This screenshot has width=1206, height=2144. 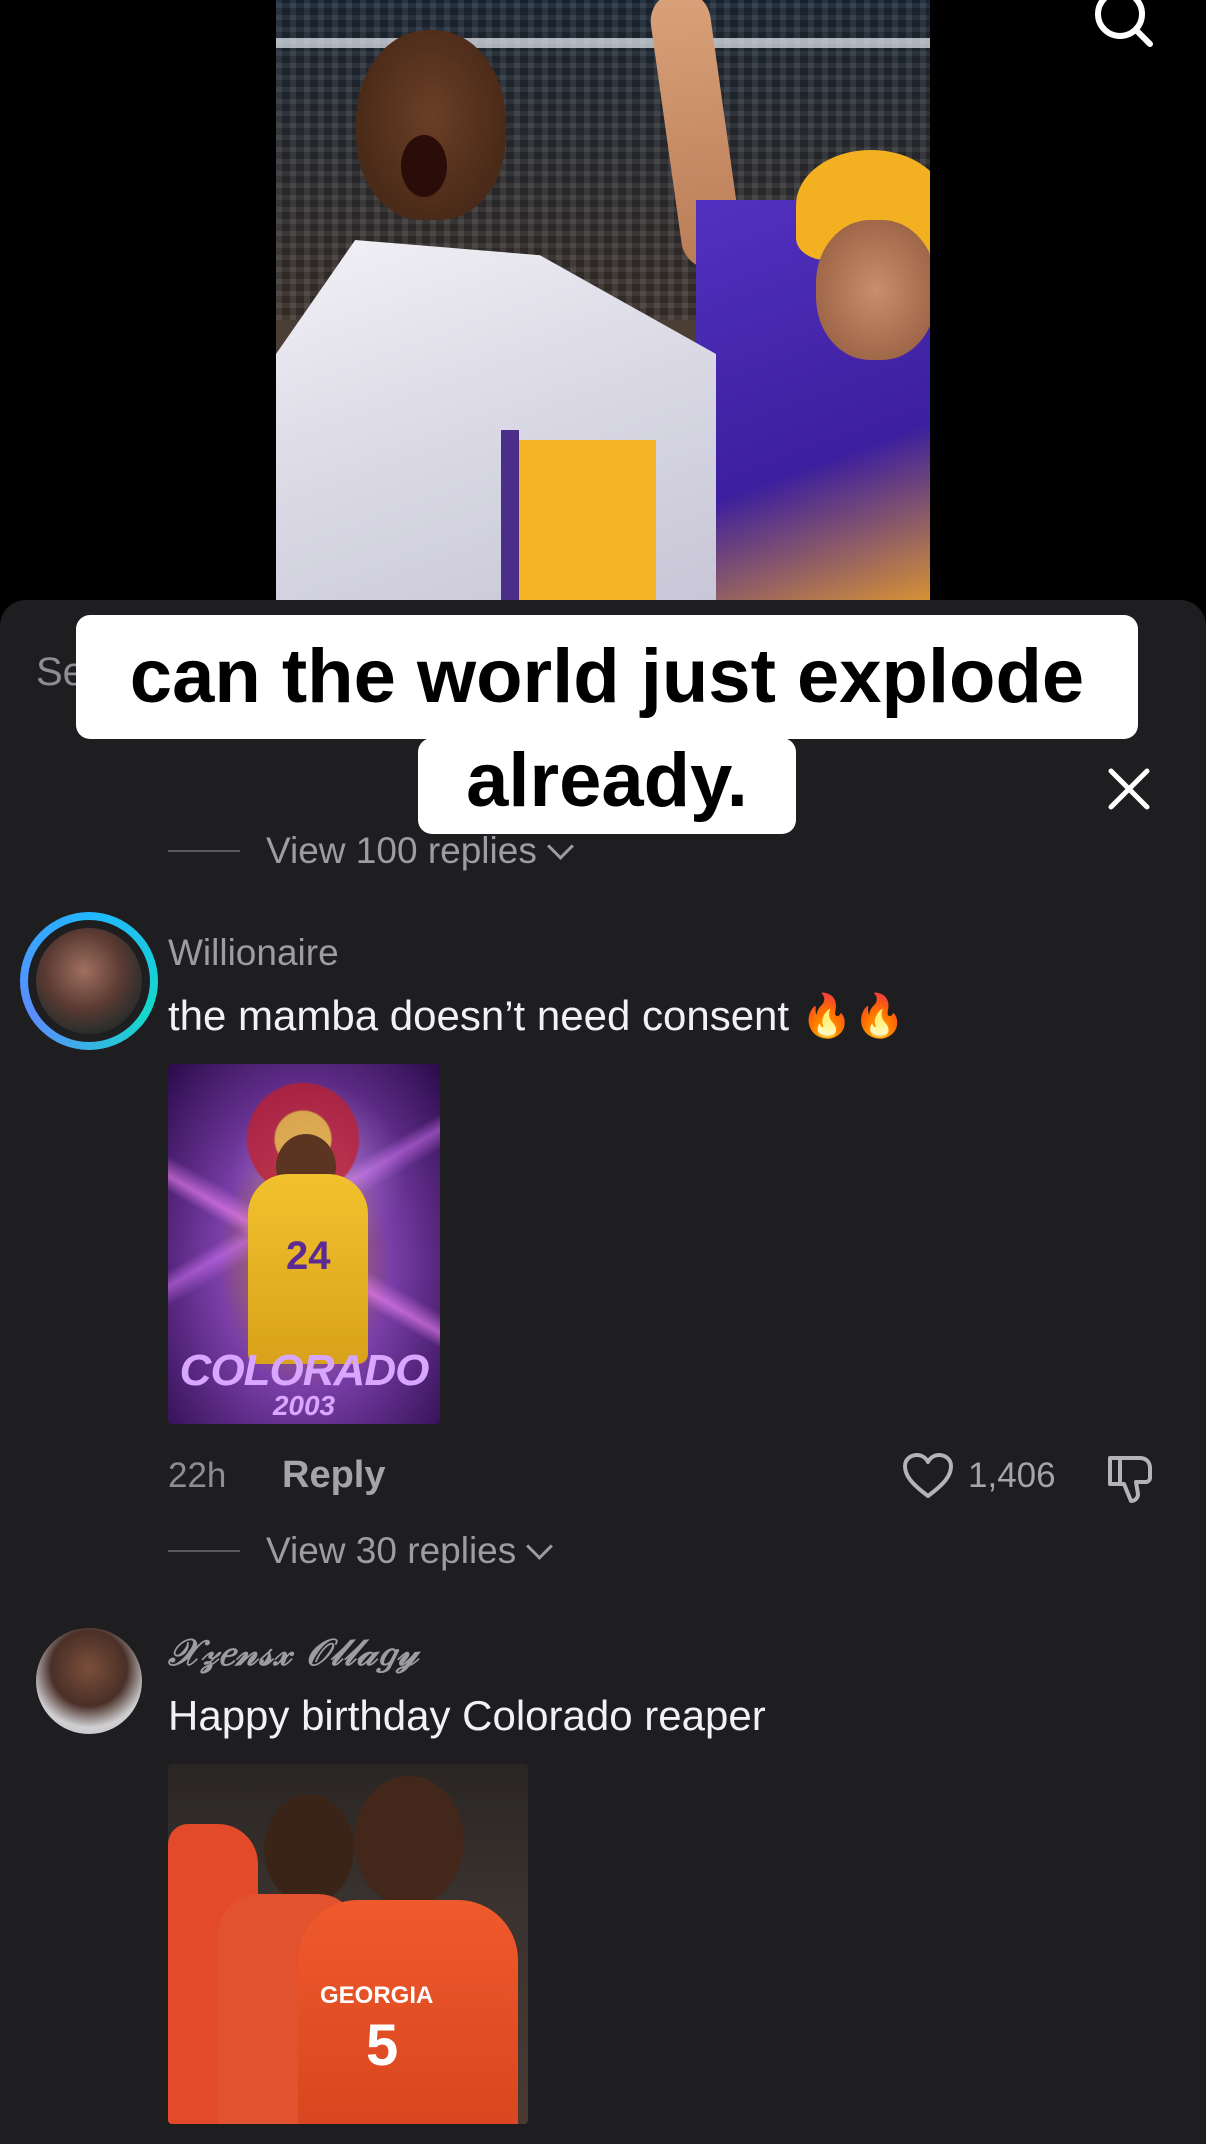 I want to click on player-middle-head, so click(x=309, y=1849).